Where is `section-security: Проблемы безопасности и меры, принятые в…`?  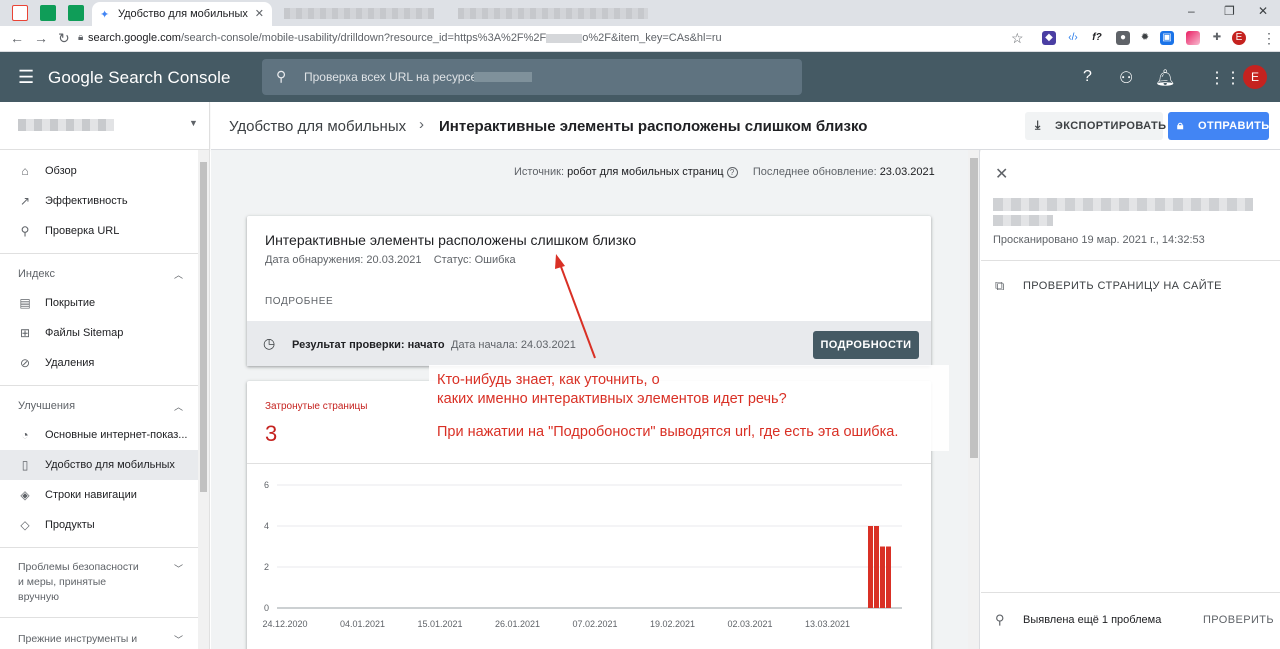 section-security: Проблемы безопасности и меры, принятые в… is located at coordinates (78, 582).